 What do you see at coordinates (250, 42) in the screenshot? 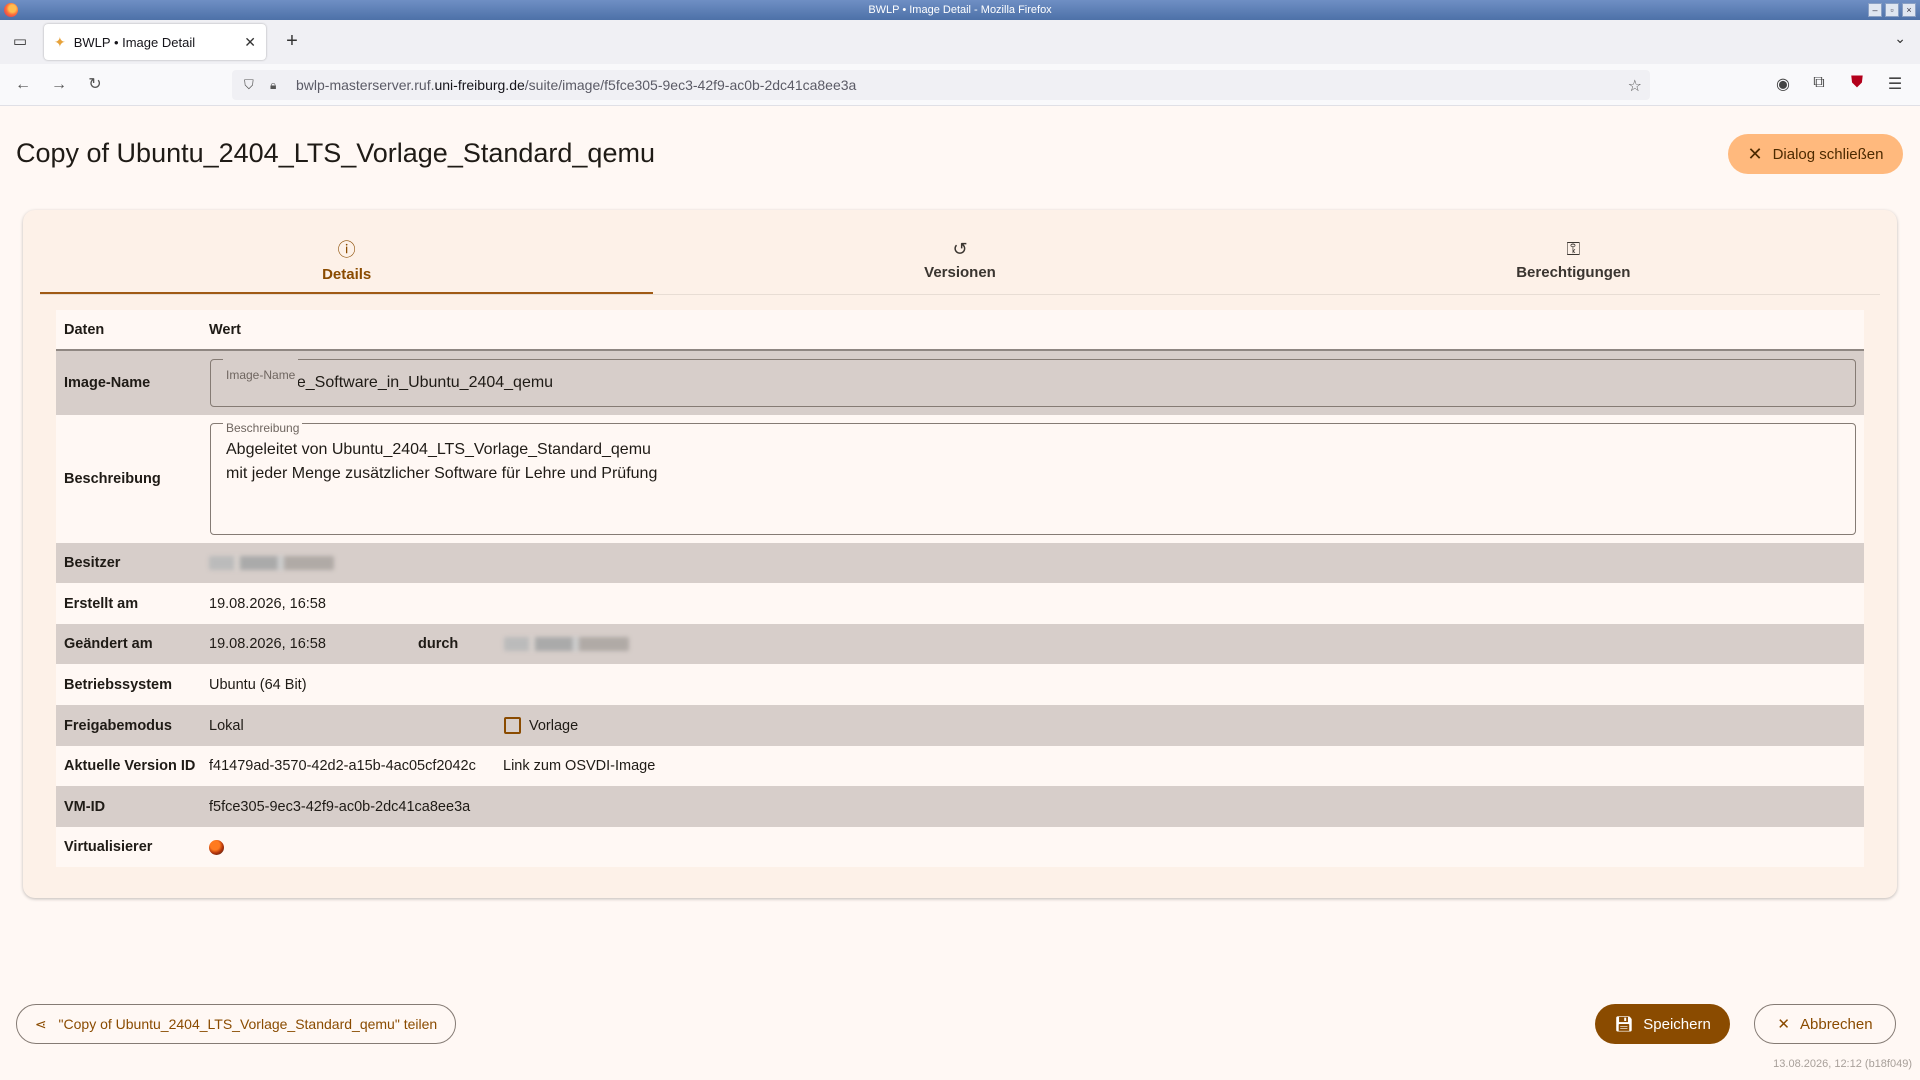
I see `close-tab-icon: ✕` at bounding box center [250, 42].